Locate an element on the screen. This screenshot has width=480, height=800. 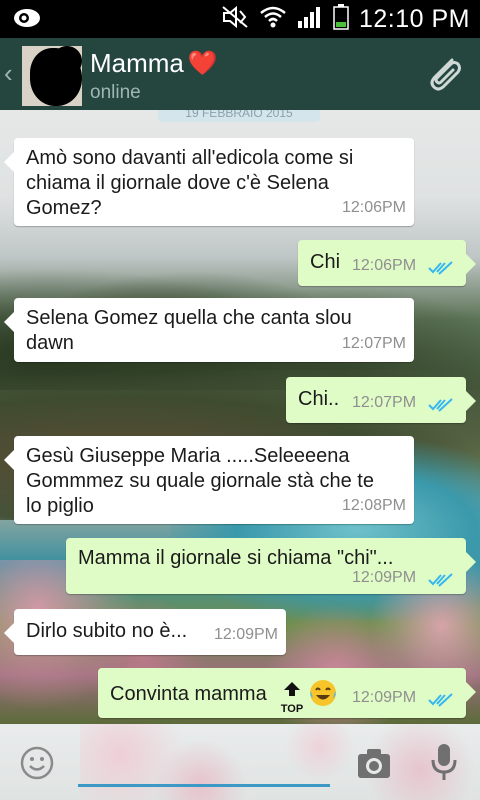
outgoing-message: Chi.. 12:07PM is located at coordinates (381, 400).